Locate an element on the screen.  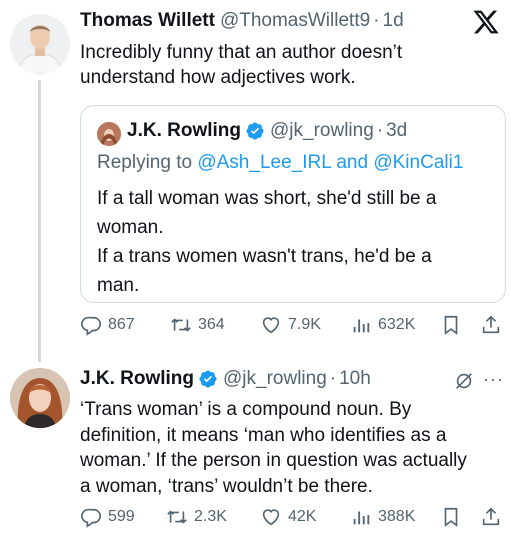
repost-count: 2.3K is located at coordinates (210, 516).